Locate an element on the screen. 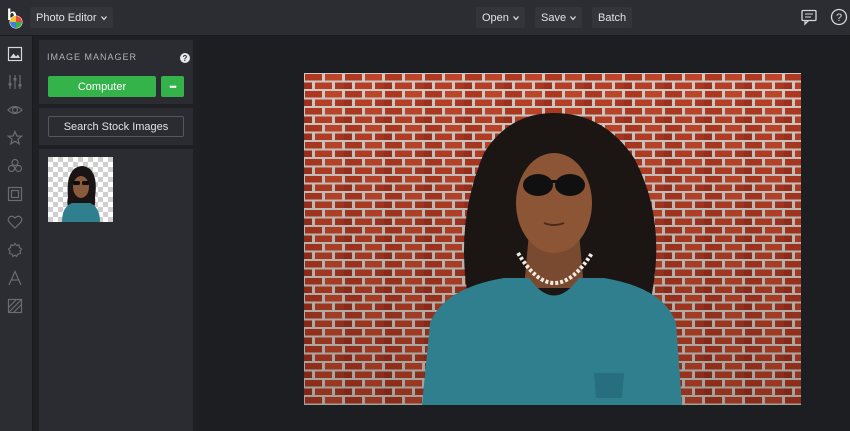 Image resolution: width=850 pixels, height=431 pixels. batch-label: Batch is located at coordinates (612, 17).